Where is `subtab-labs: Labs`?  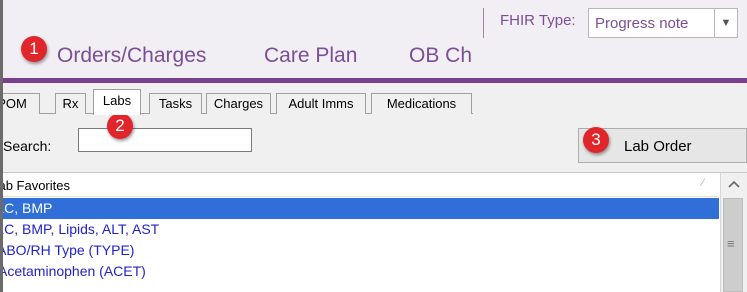
subtab-labs: Labs is located at coordinates (117, 102).